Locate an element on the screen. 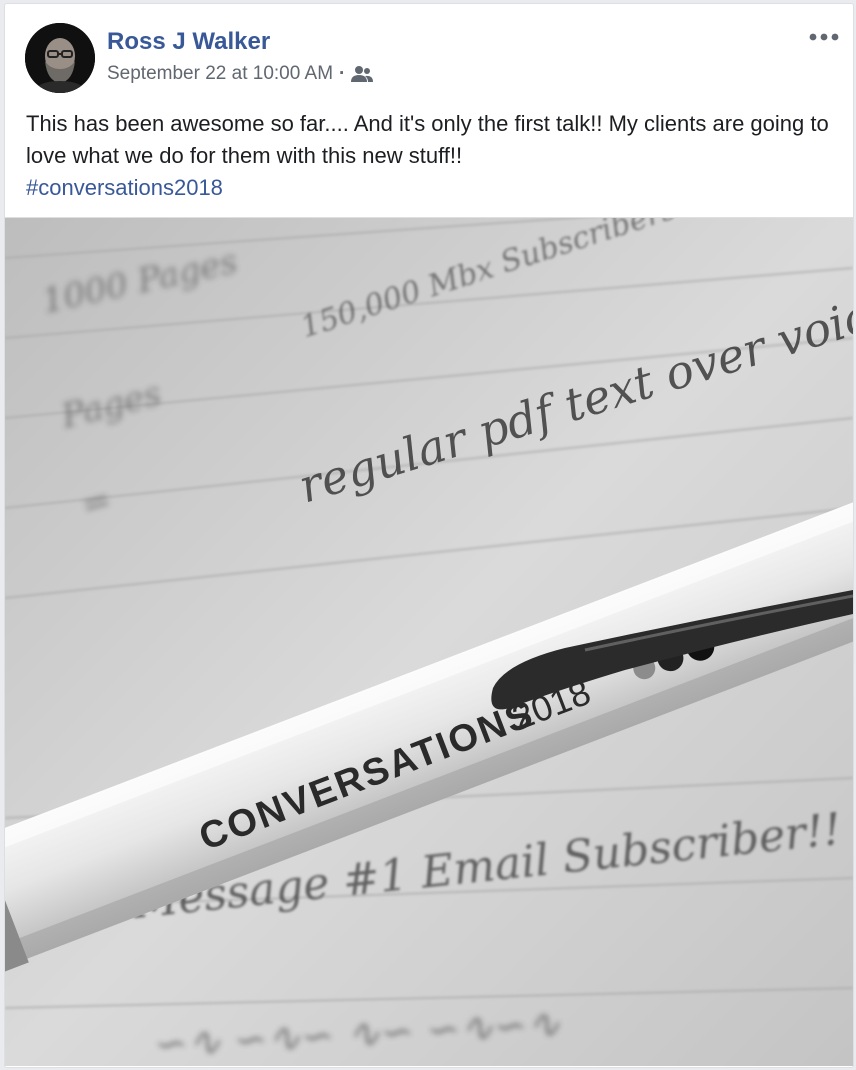 Image resolution: width=856 pixels, height=1070 pixels. avatar is located at coordinates (60, 58).